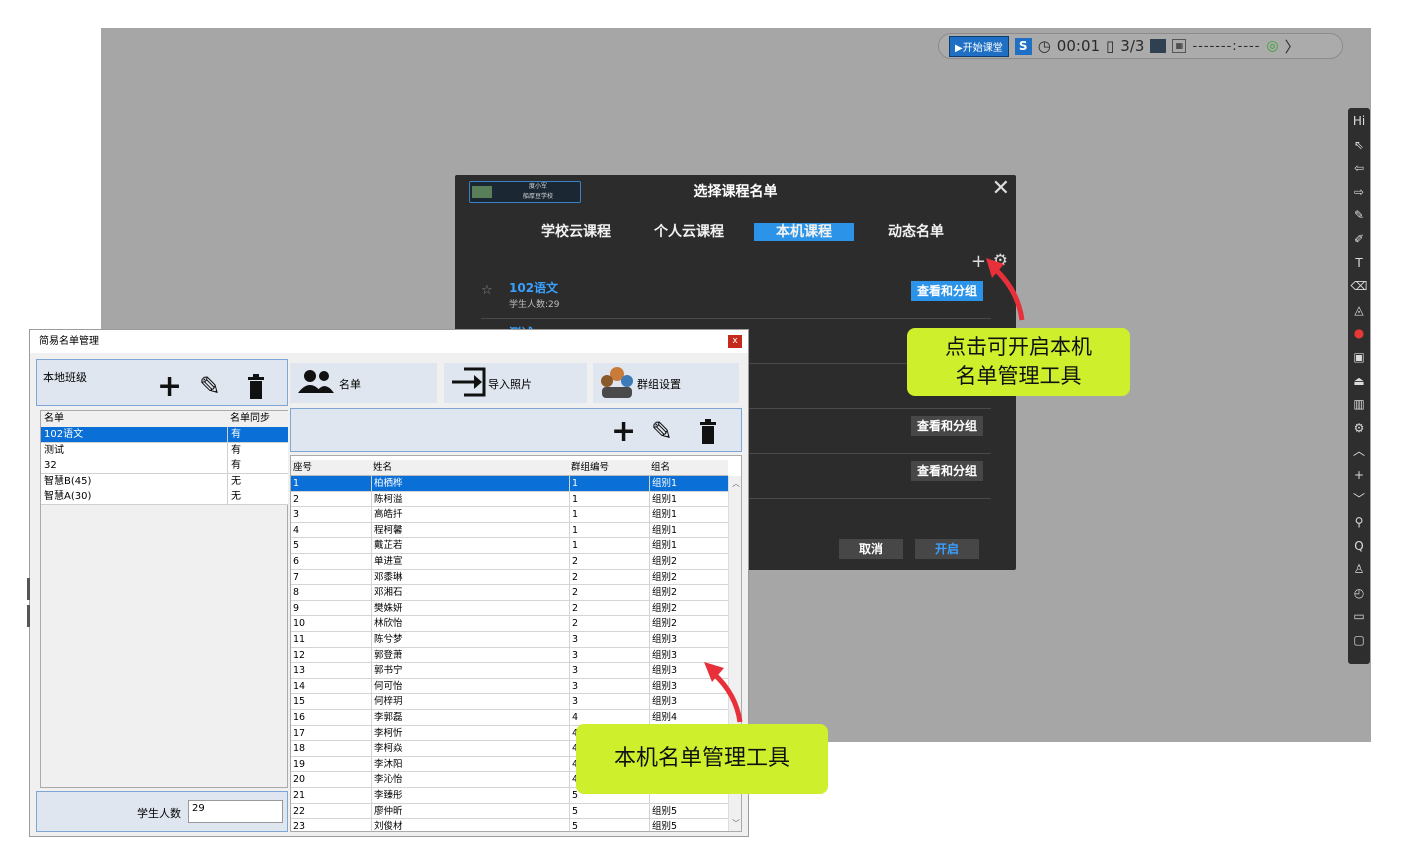  Describe the element at coordinates (1078, 46) in the screenshot. I see `timer-text: 00:01` at that location.